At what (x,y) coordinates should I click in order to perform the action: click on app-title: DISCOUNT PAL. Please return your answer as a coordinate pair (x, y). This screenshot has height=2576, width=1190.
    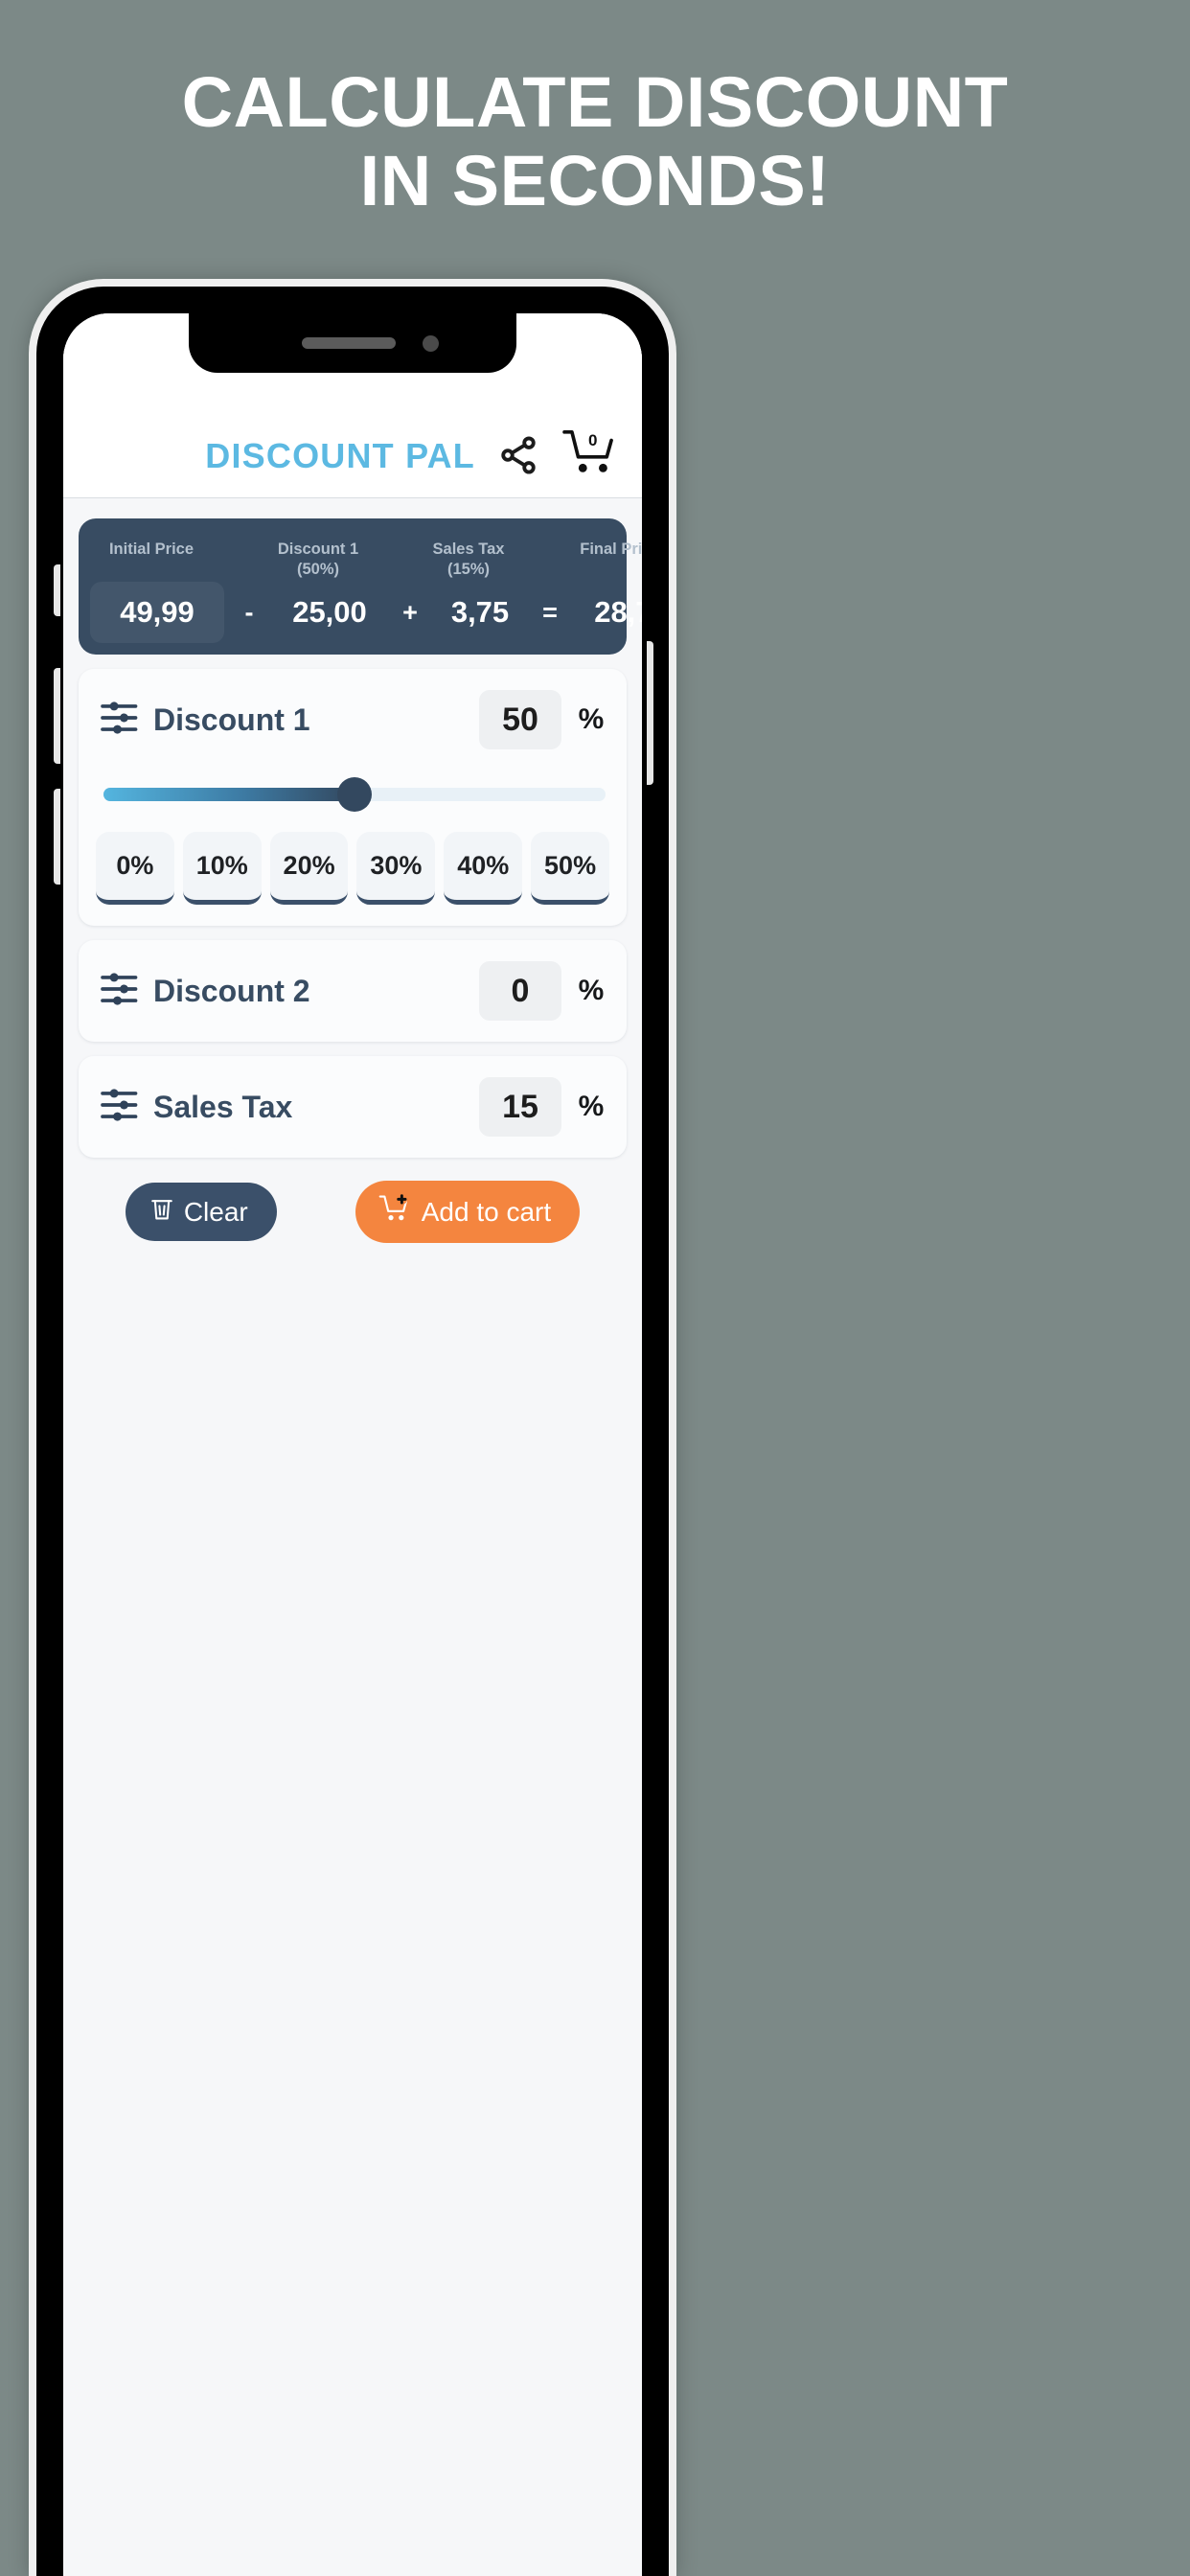
    Looking at the image, I should click on (340, 455).